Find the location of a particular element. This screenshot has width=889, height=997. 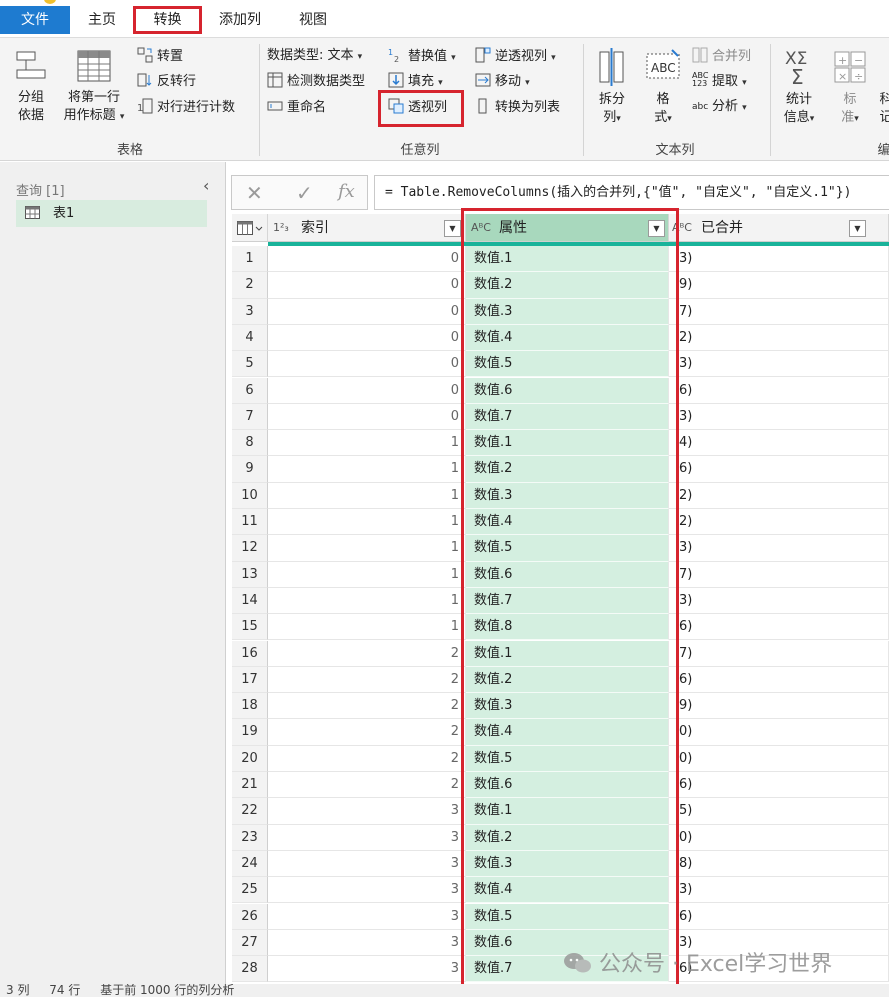

reverse-rows-button: 反转行 is located at coordinates (166, 81).